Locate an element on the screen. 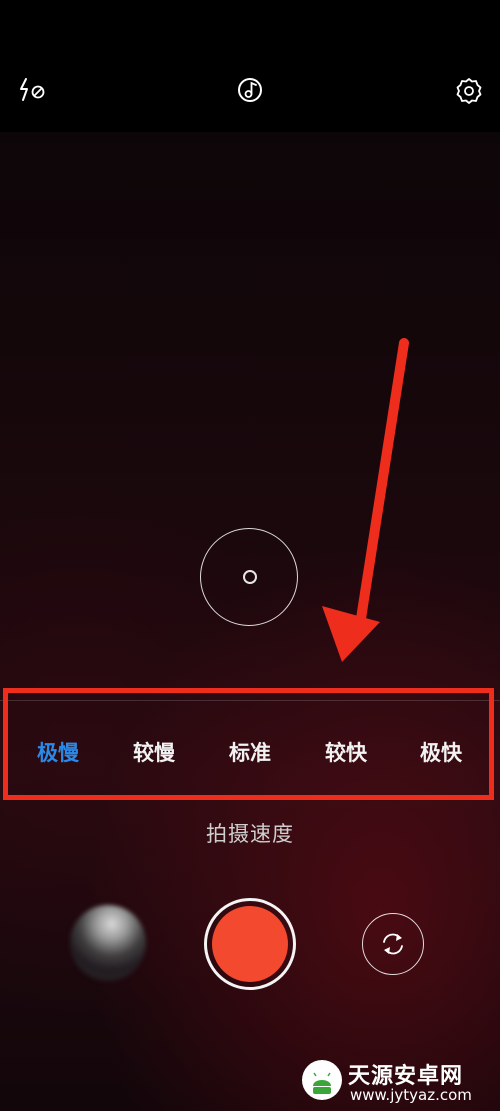 The width and height of the screenshot is (500, 1111). speed-caption: 拍摄速度 is located at coordinates (250, 834).